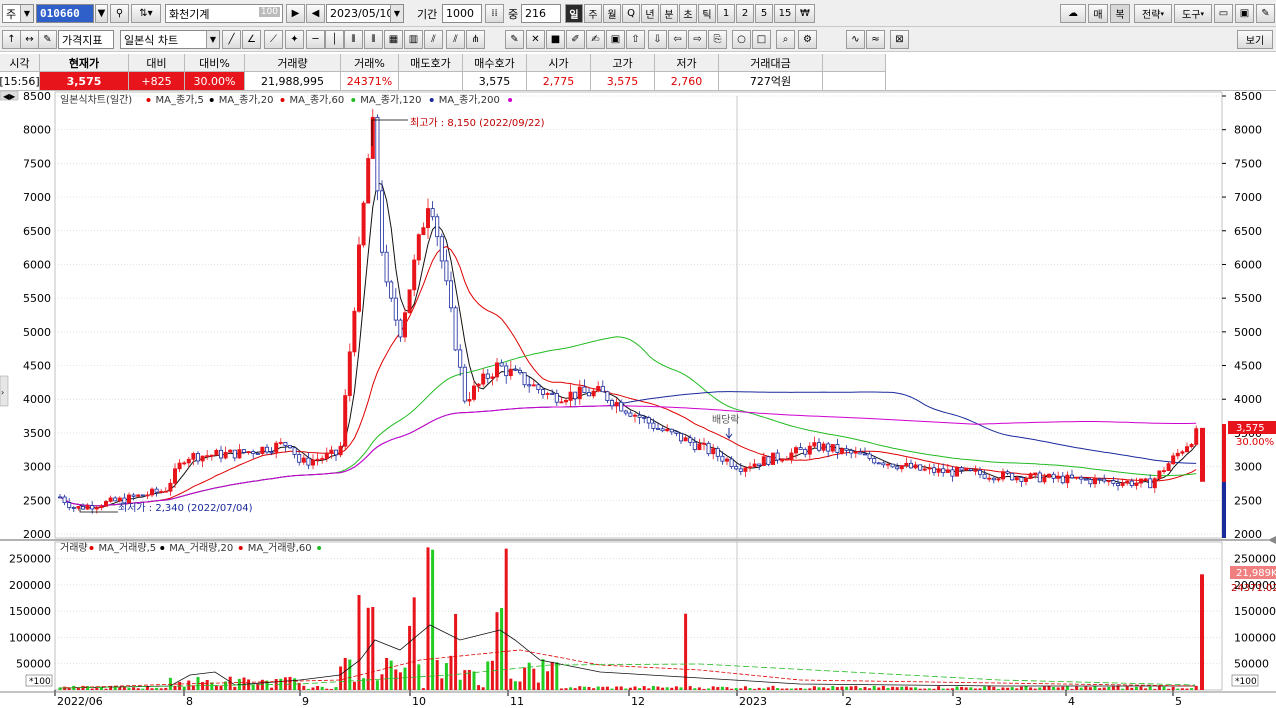  What do you see at coordinates (295, 13) in the screenshot?
I see `next-arrow-icon: ▶` at bounding box center [295, 13].